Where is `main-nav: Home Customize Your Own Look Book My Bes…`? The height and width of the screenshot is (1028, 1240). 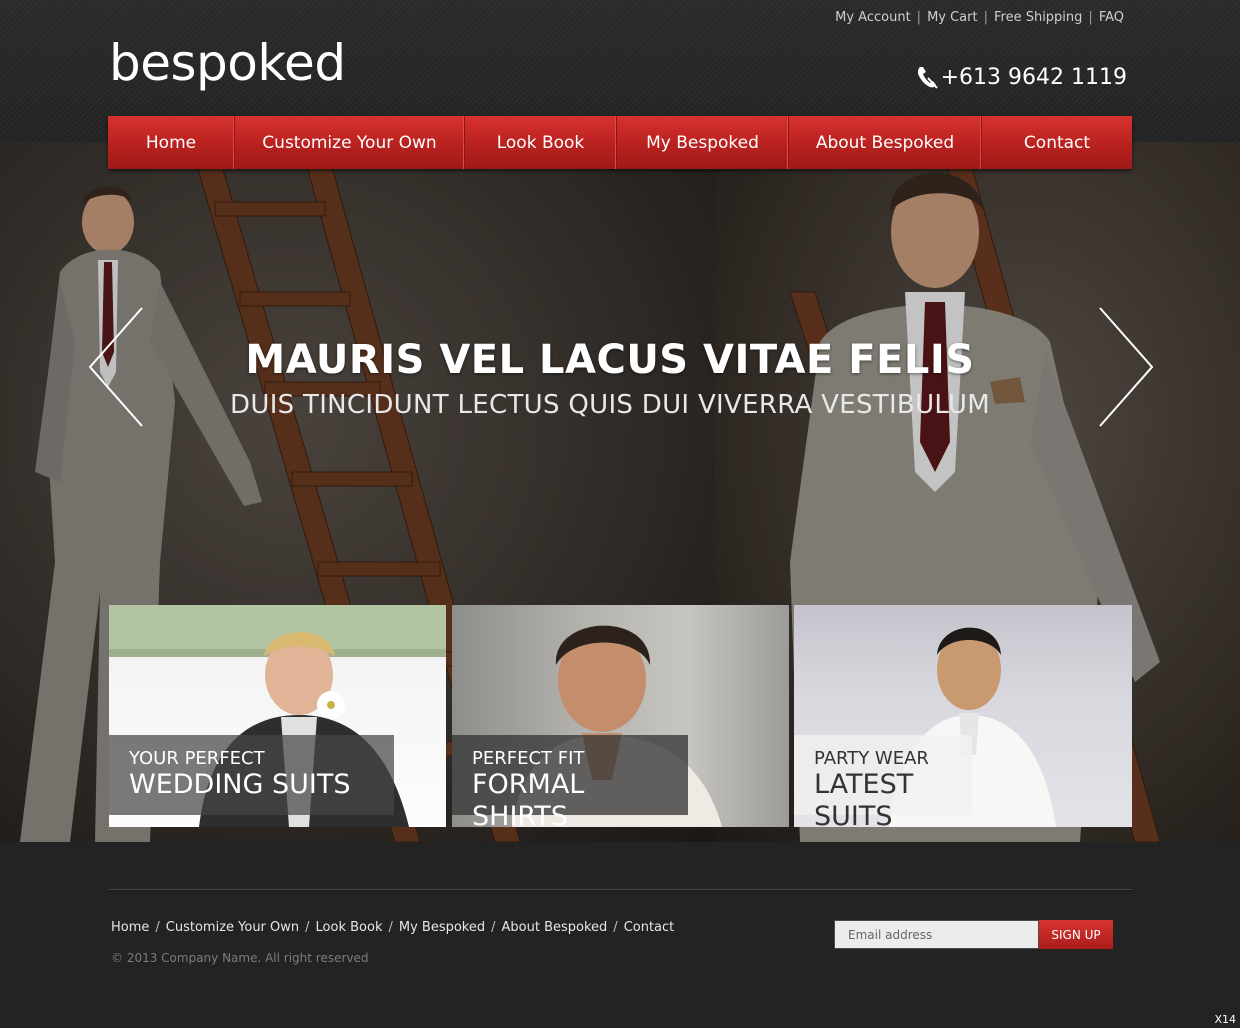 main-nav: Home Customize Your Own Look Book My Bes… is located at coordinates (620, 142).